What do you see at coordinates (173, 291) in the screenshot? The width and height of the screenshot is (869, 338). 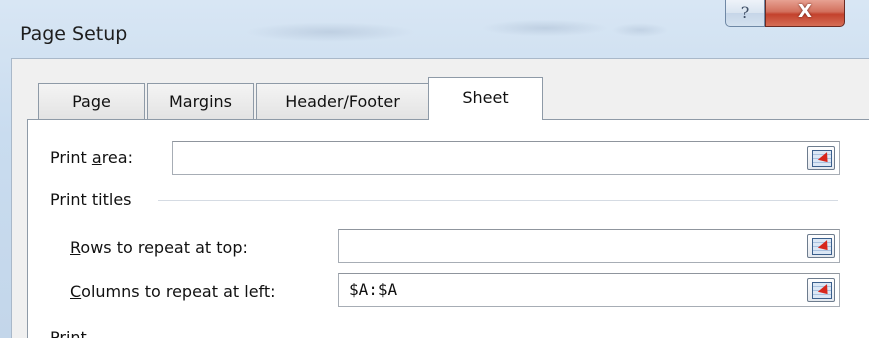 I see `cols-repeat-label: Columns to repeat at left:` at bounding box center [173, 291].